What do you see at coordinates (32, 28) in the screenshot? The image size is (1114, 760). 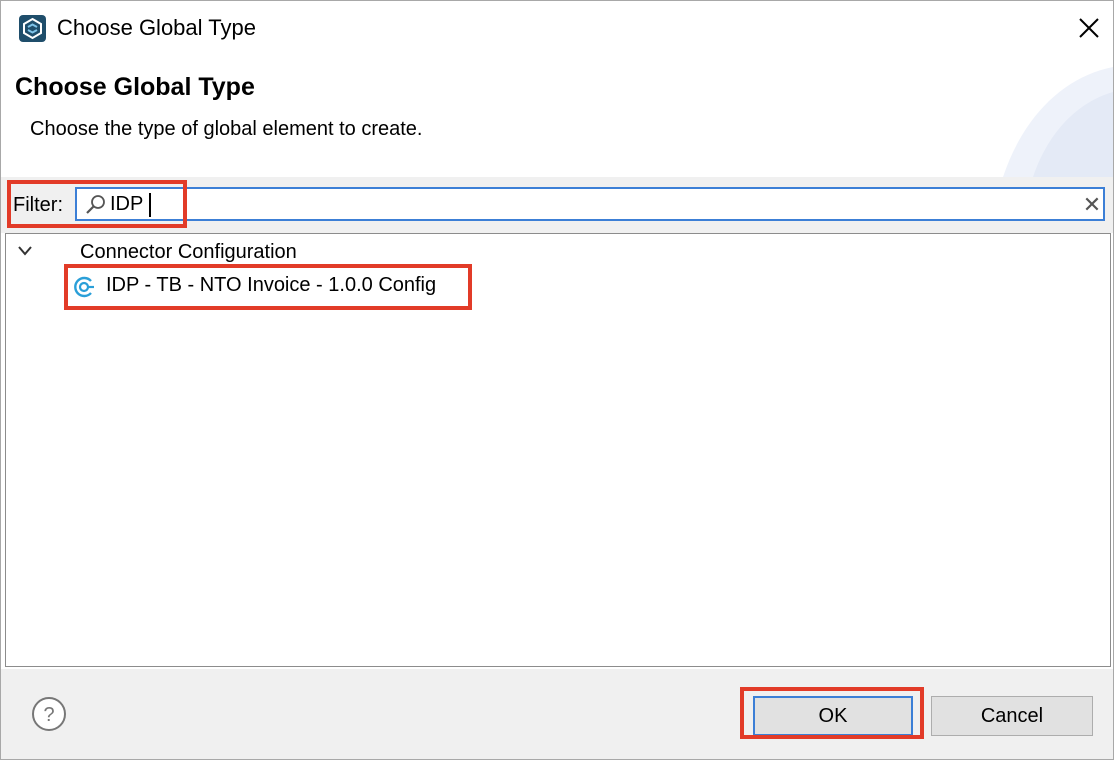 I see `anypoint-studio-icon` at bounding box center [32, 28].